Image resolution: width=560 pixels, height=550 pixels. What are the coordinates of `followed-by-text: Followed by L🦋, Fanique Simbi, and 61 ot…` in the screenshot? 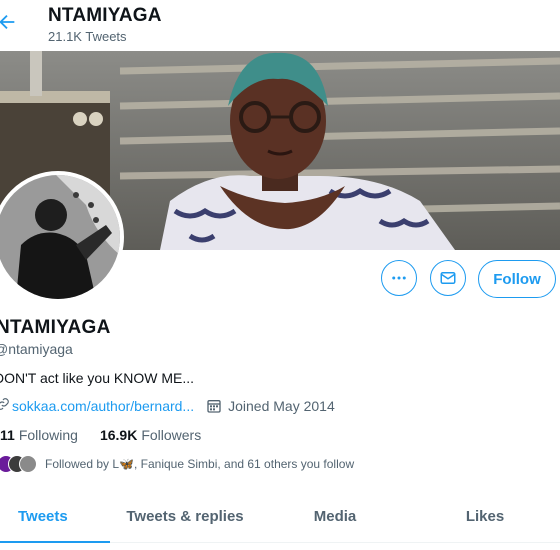 It's located at (200, 464).